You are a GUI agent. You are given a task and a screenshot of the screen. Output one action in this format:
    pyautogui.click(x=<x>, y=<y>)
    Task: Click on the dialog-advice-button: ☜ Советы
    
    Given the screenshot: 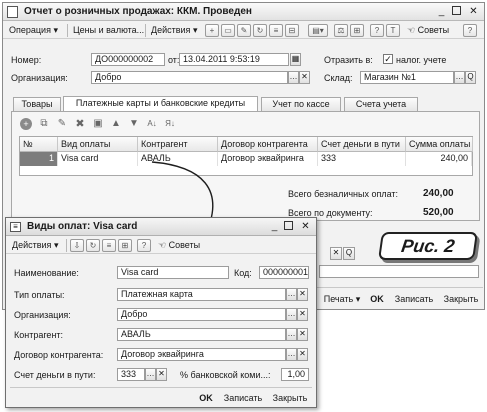 What is the action you would take?
    pyautogui.click(x=179, y=245)
    